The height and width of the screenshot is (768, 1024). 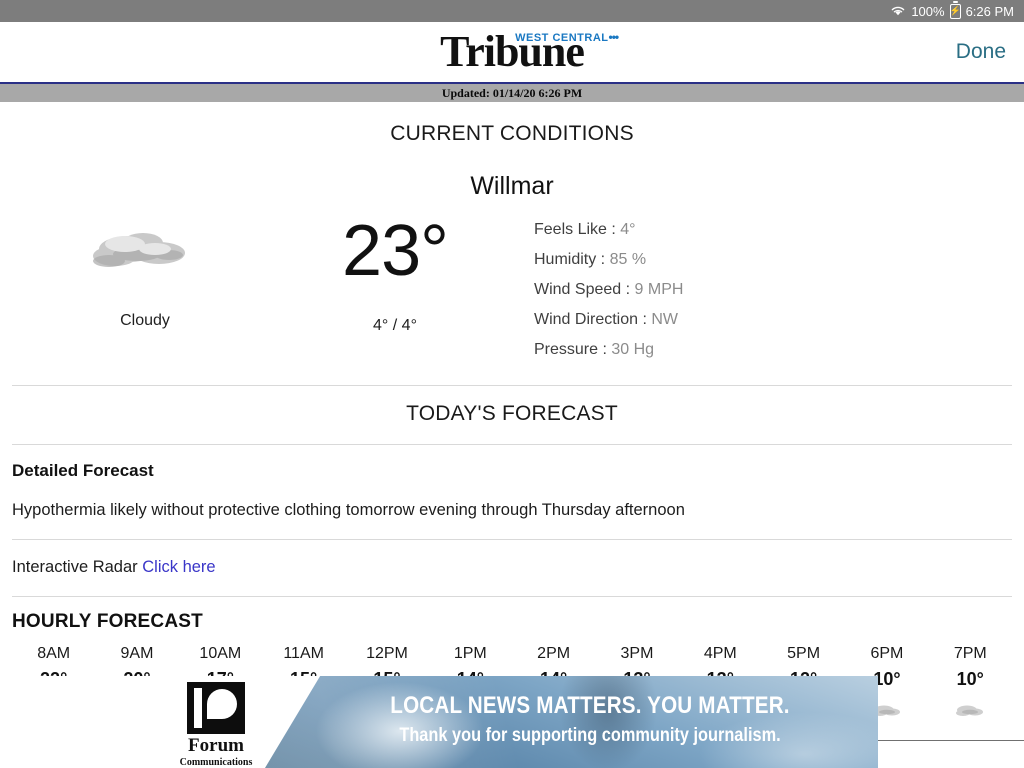 I want to click on detail-label: Feels Like :, so click(x=575, y=229).